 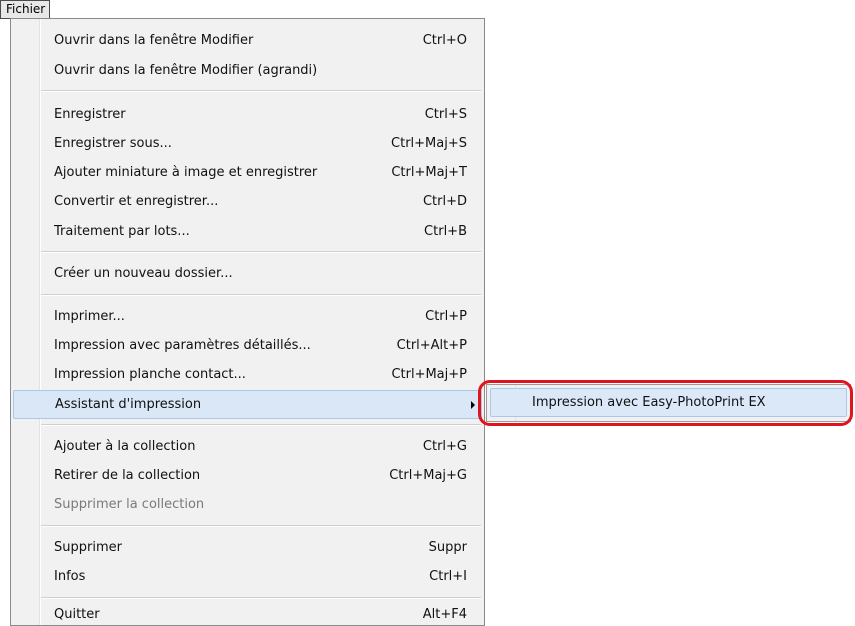 I want to click on menu-item-label: Supprimer la collection, so click(x=129, y=504).